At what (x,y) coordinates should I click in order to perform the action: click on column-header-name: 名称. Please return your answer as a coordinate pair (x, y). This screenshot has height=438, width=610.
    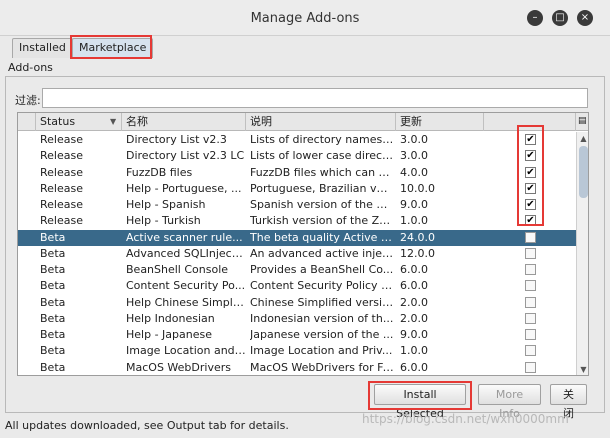
    Looking at the image, I should click on (184, 122).